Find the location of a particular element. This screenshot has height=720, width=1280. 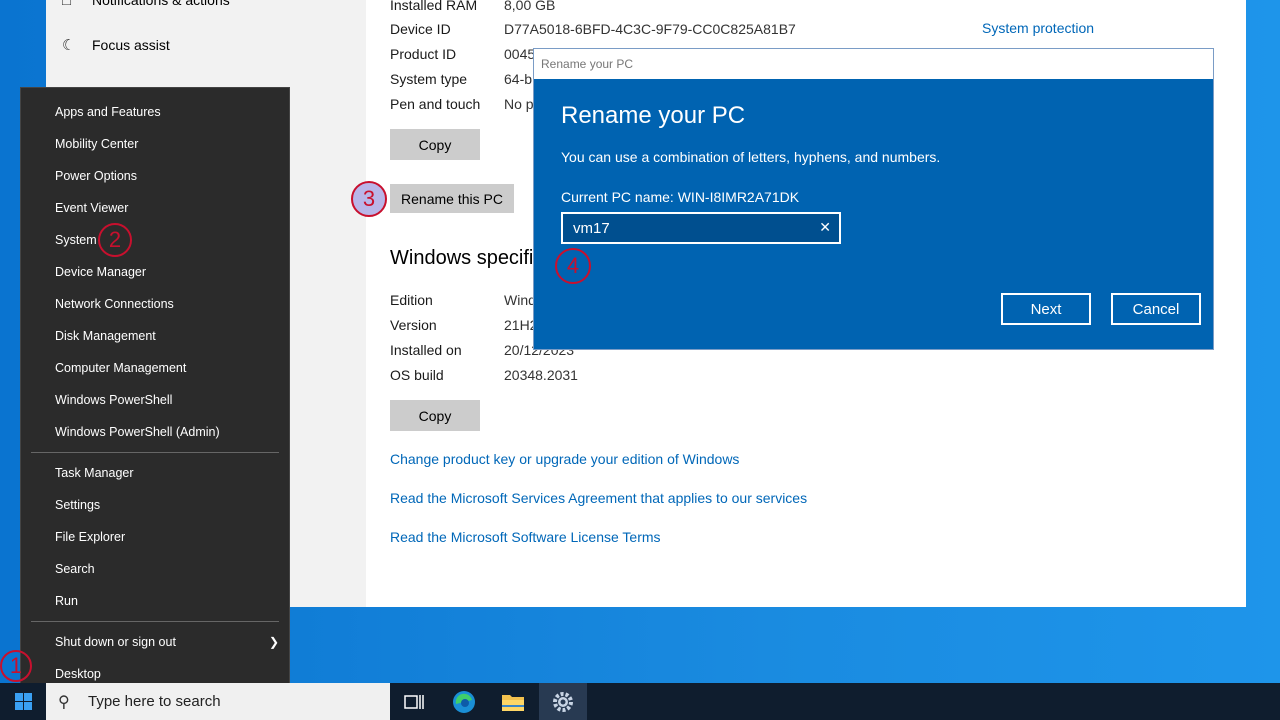

spec-row-product-id: Product ID 0045 is located at coordinates (462, 54).